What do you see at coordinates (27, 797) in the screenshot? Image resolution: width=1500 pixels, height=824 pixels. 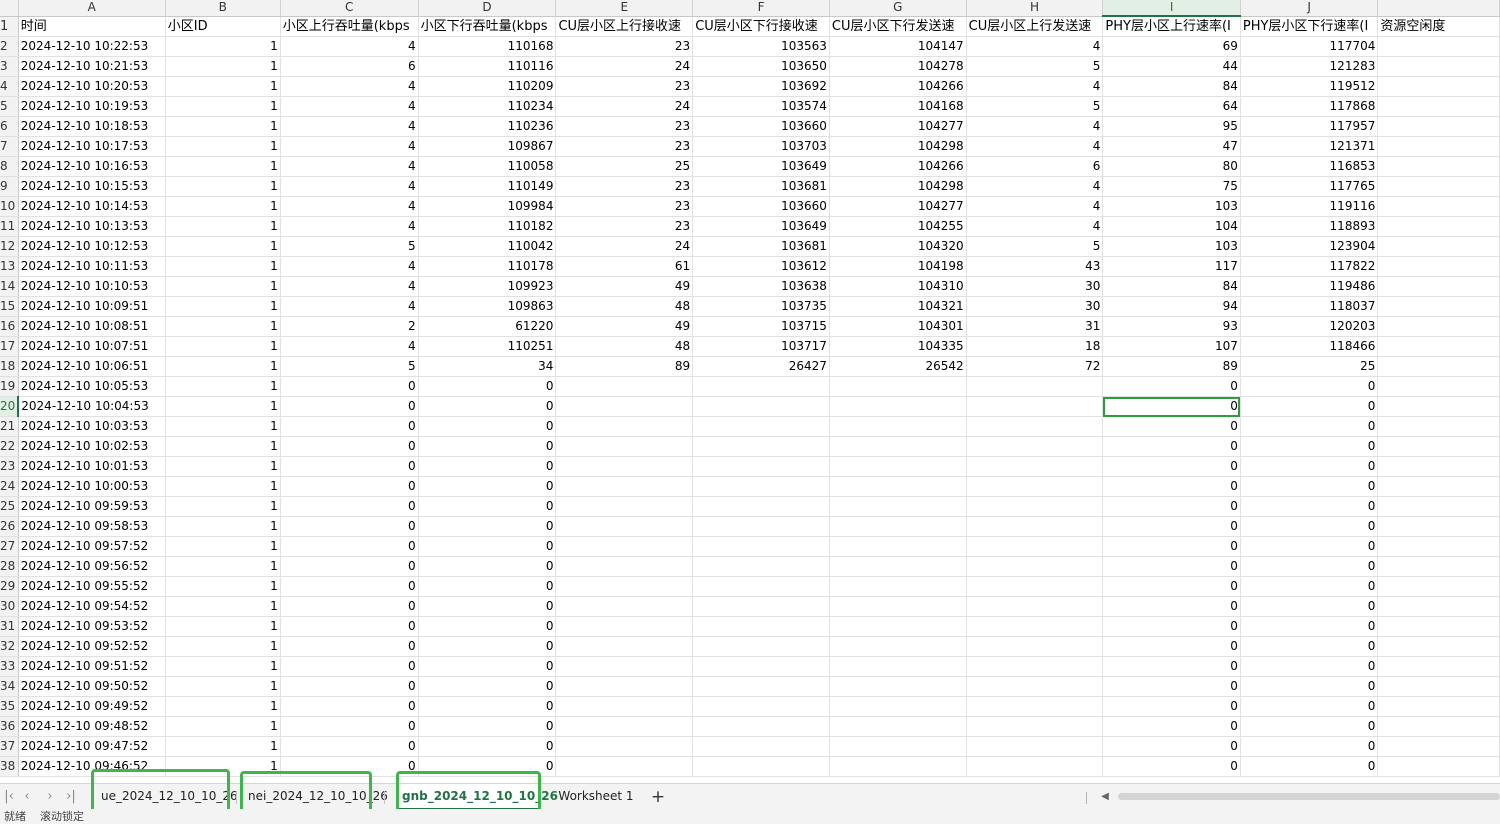 I see `prev-sheet-icon: ‹` at bounding box center [27, 797].